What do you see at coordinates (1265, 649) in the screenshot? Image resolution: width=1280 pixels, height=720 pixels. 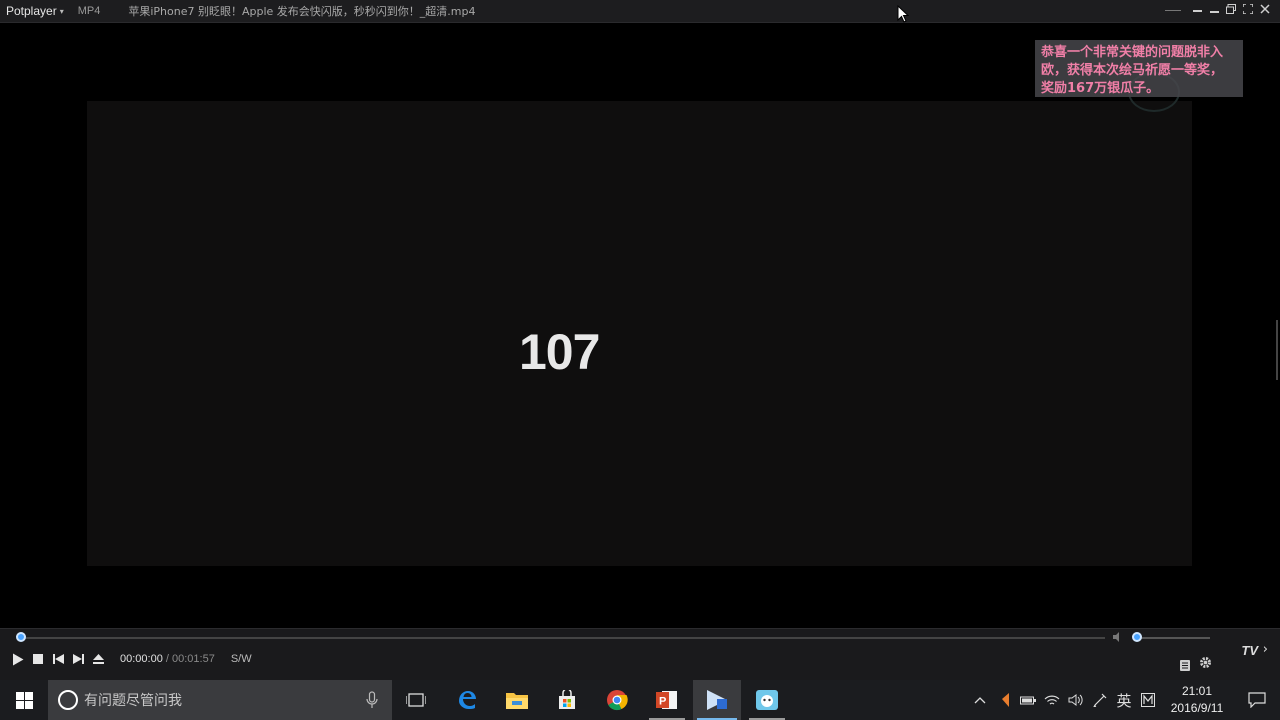 I see `chevron-right-icon: ›` at bounding box center [1265, 649].